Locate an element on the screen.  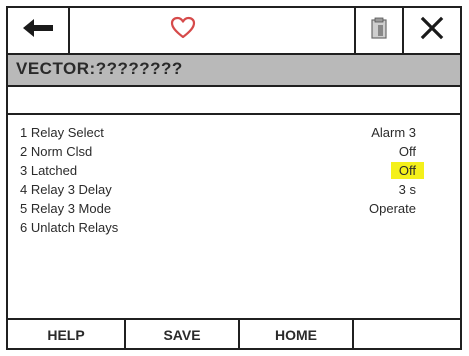
left-arrow-icon is located at coordinates (38, 30).